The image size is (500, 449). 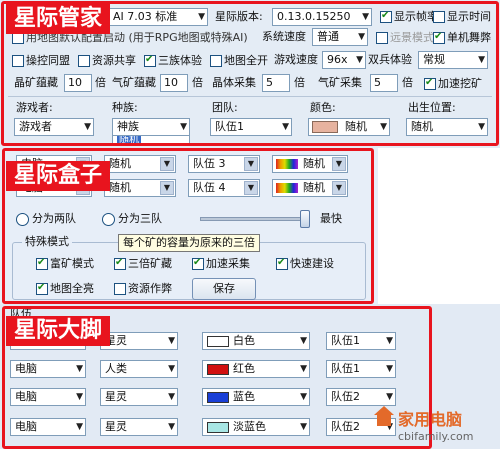 What do you see at coordinates (58, 19) in the screenshot?
I see `section1-badge: 星际管家` at bounding box center [58, 19].